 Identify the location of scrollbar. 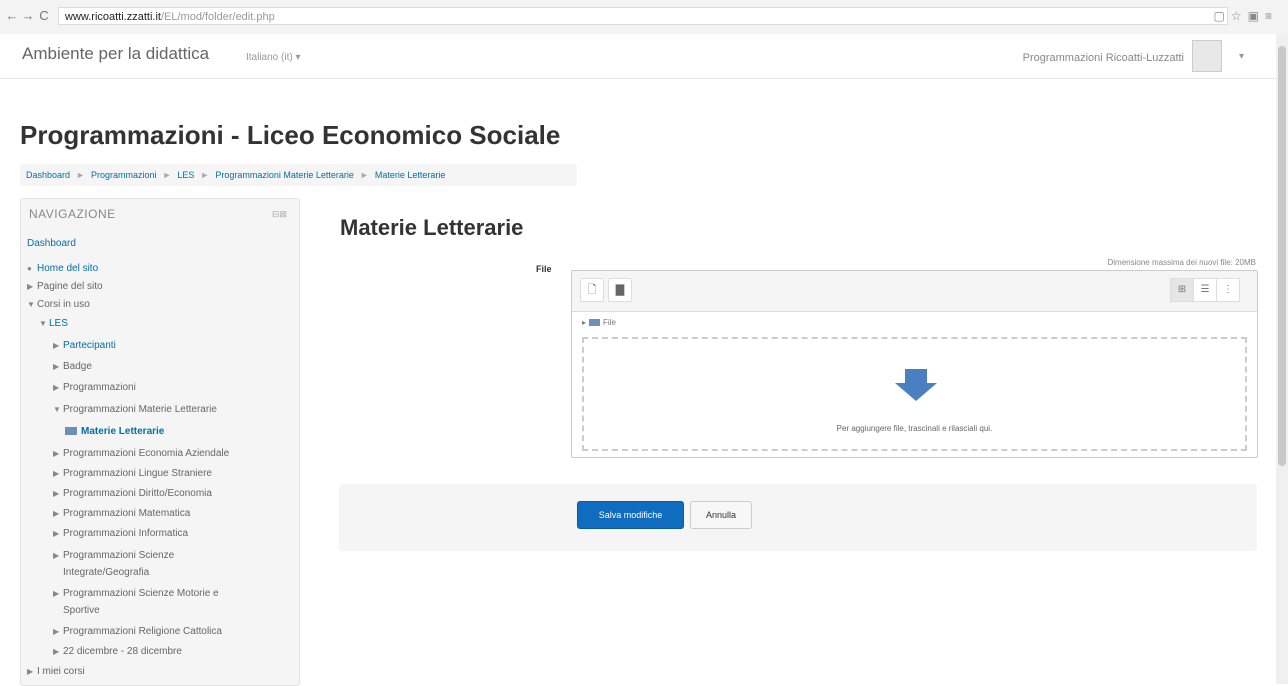
(1282, 359).